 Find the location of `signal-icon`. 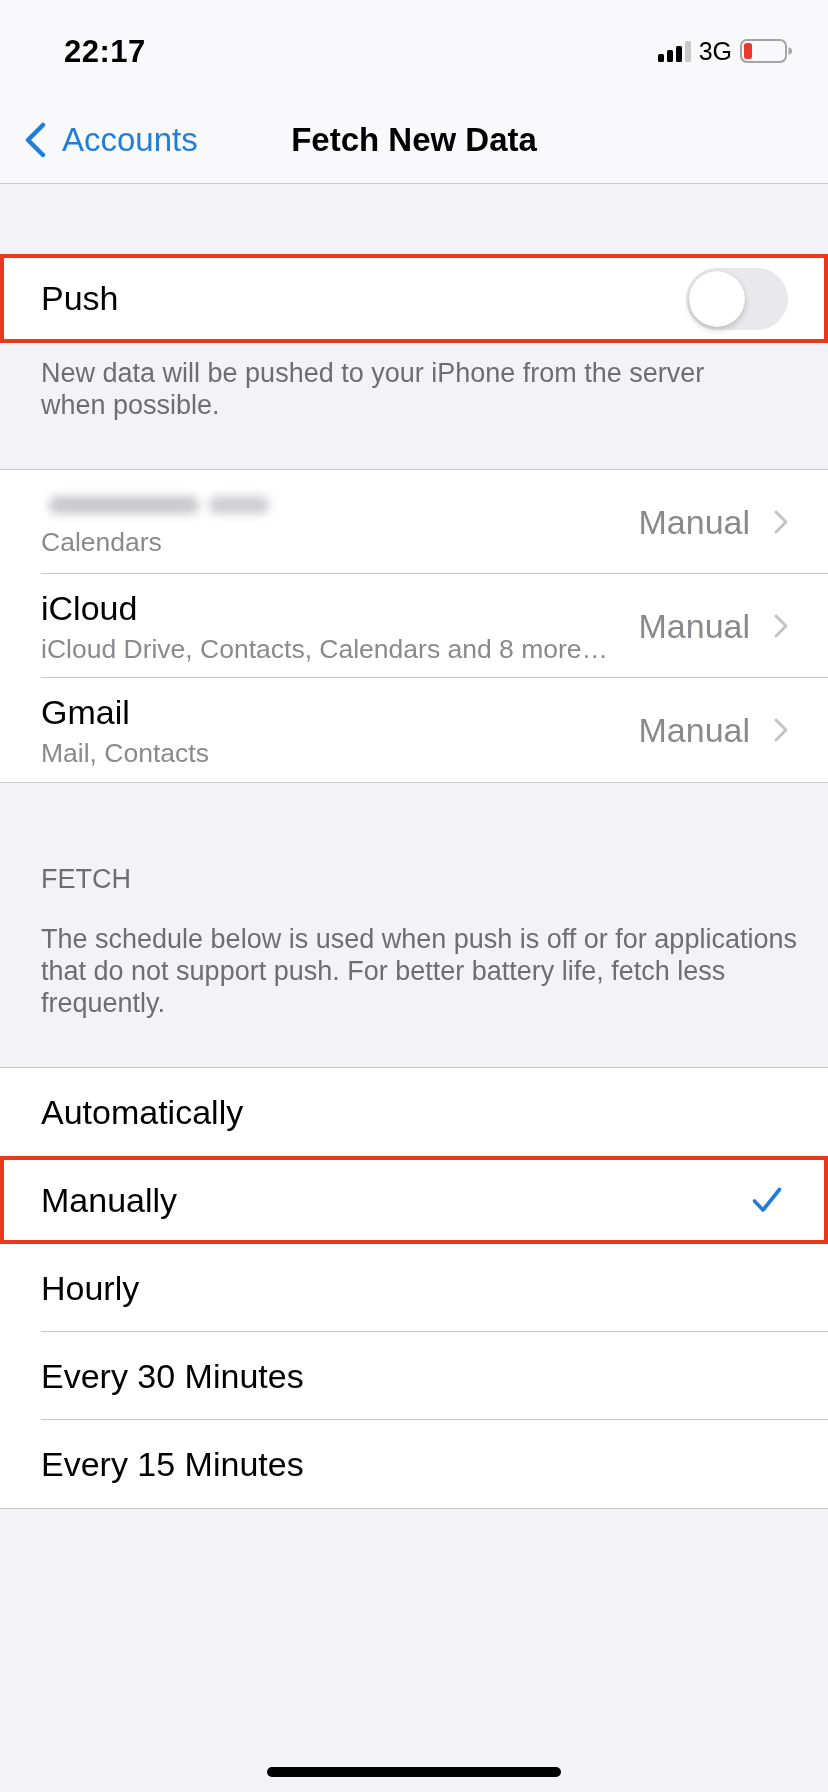

signal-icon is located at coordinates (674, 51).